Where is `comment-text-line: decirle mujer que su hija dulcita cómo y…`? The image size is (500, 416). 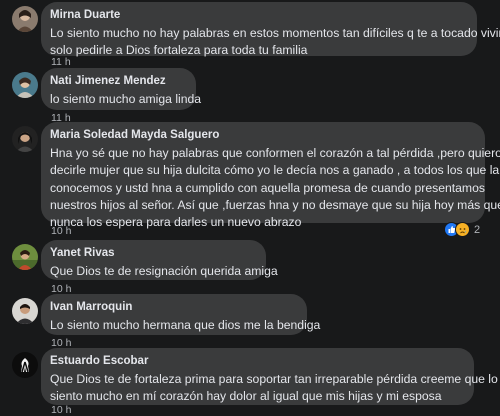
comment-text-line: decirle mujer que su hija dulcita cómo y… is located at coordinates (275, 170).